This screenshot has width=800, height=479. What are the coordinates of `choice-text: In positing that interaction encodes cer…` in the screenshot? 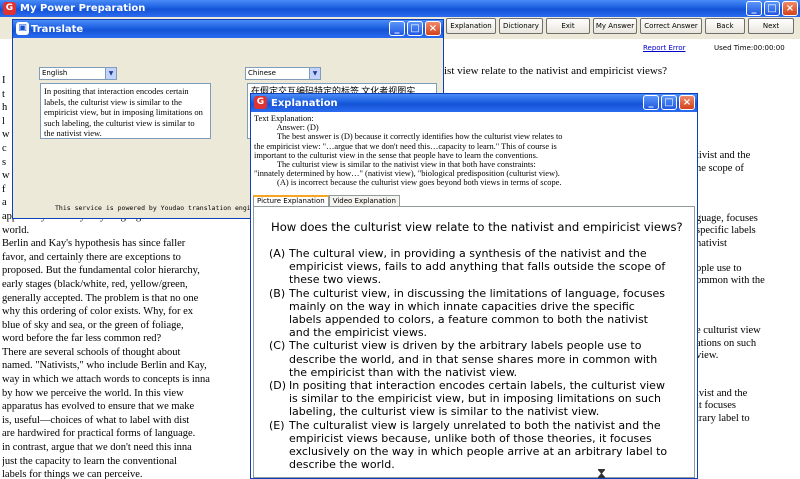 It's located at (484, 399).